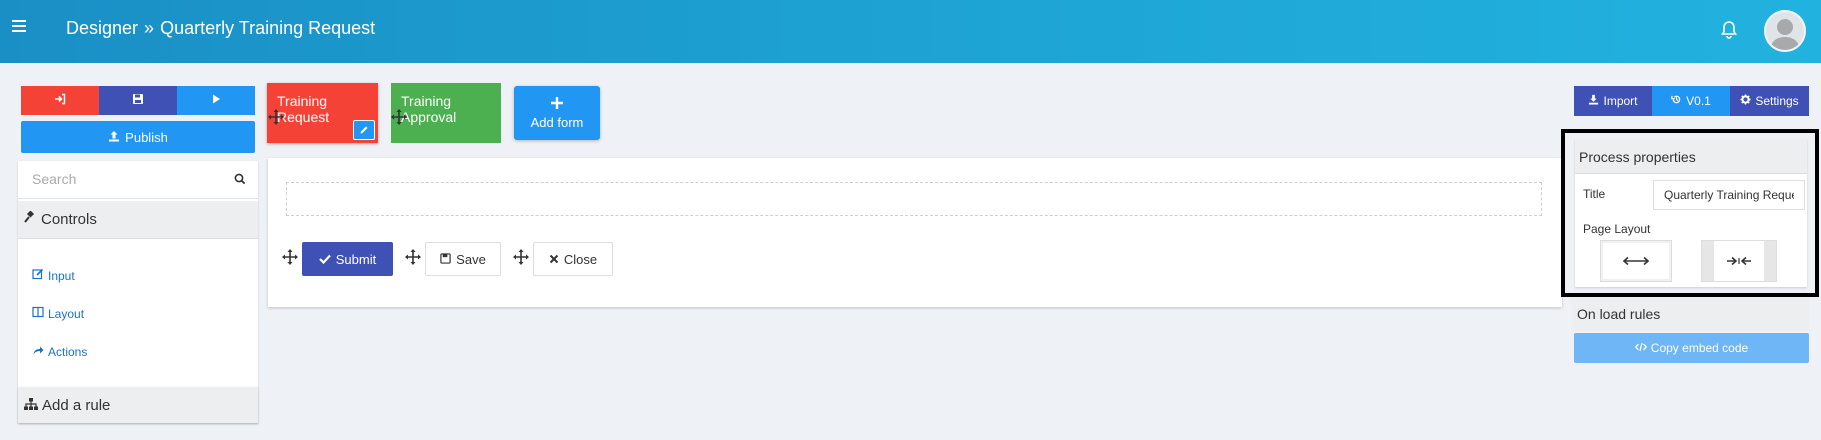  Describe the element at coordinates (38, 313) in the screenshot. I see `columns-icon` at that location.